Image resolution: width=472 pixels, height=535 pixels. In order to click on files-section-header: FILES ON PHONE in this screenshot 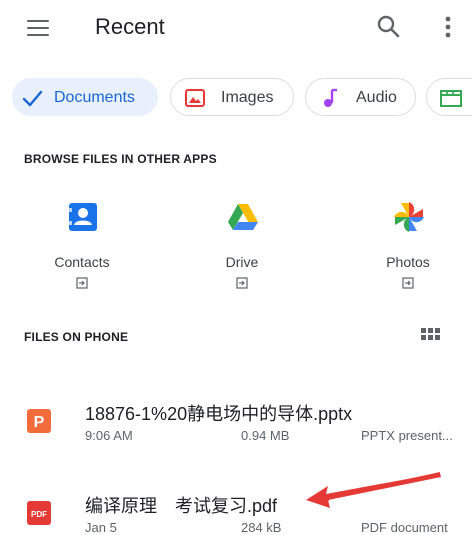, I will do `click(76, 337)`.